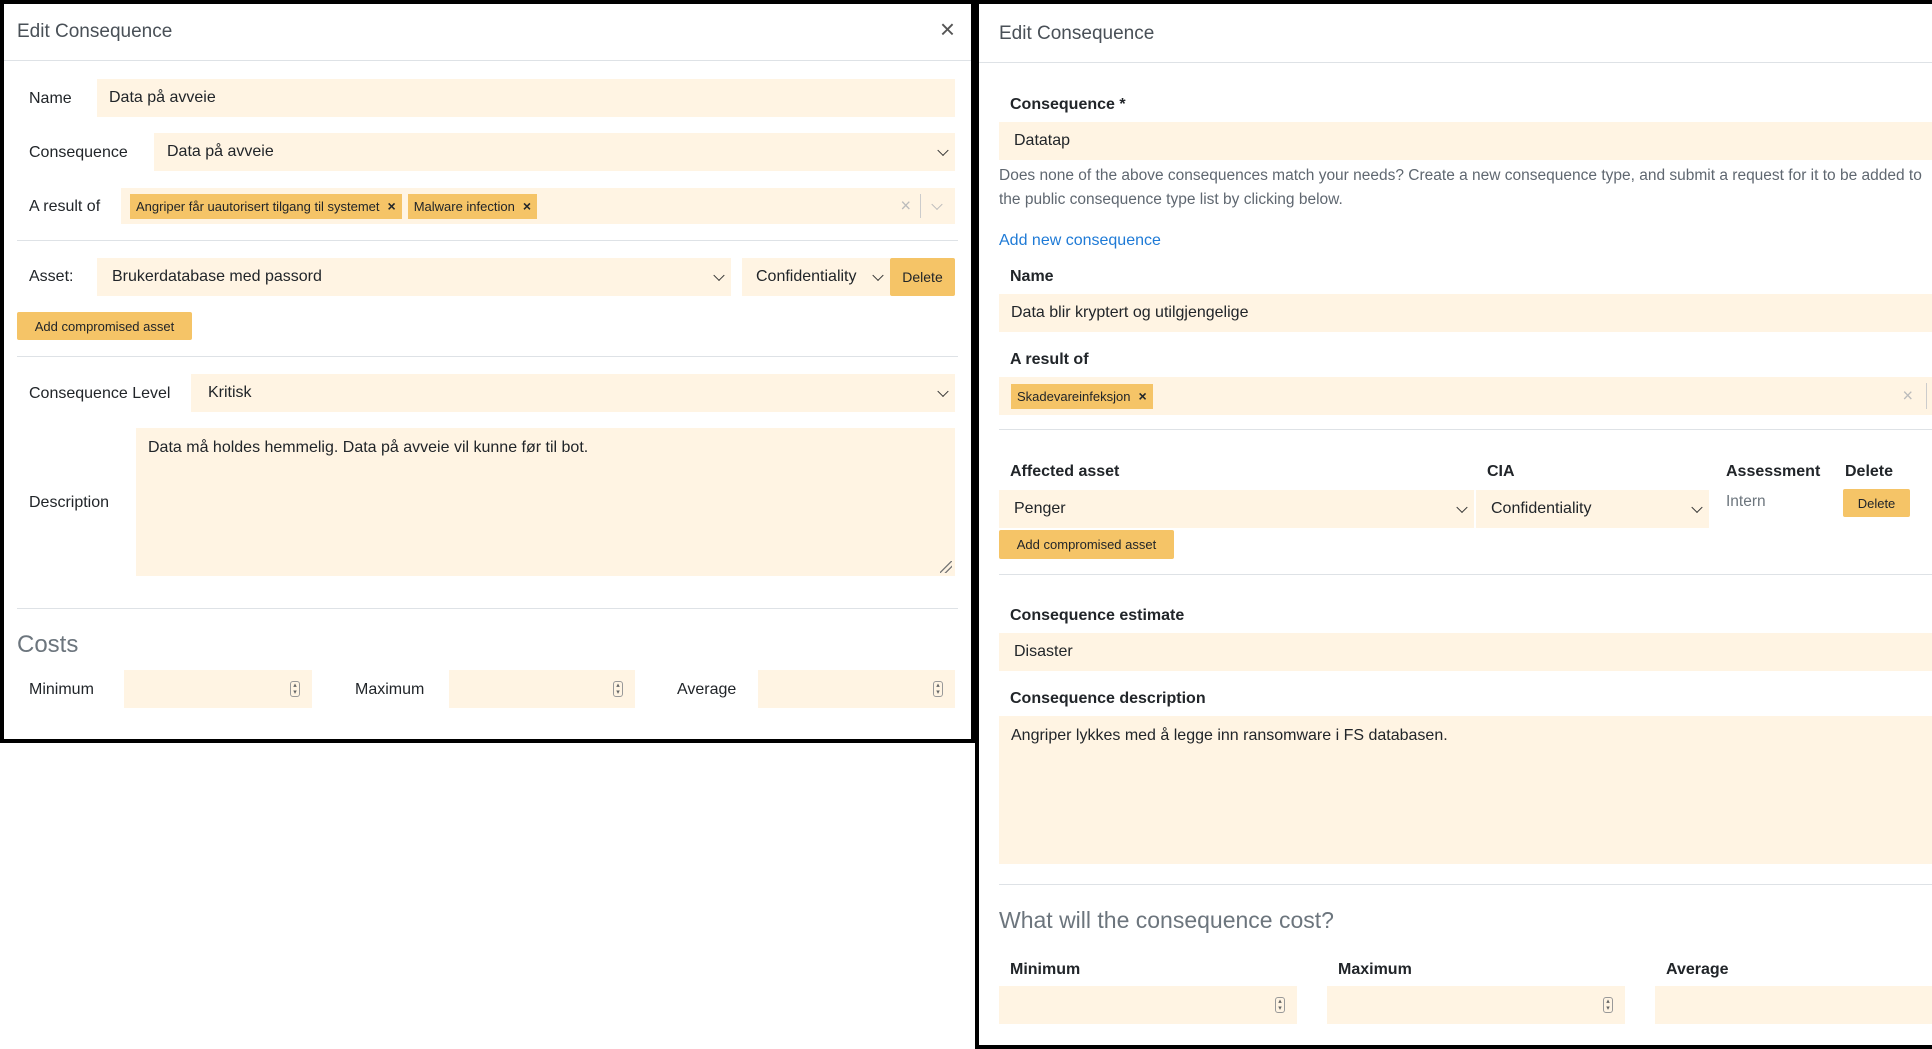 This screenshot has width=1932, height=1049. I want to click on consequence-description-label: Consequence description, so click(1108, 698).